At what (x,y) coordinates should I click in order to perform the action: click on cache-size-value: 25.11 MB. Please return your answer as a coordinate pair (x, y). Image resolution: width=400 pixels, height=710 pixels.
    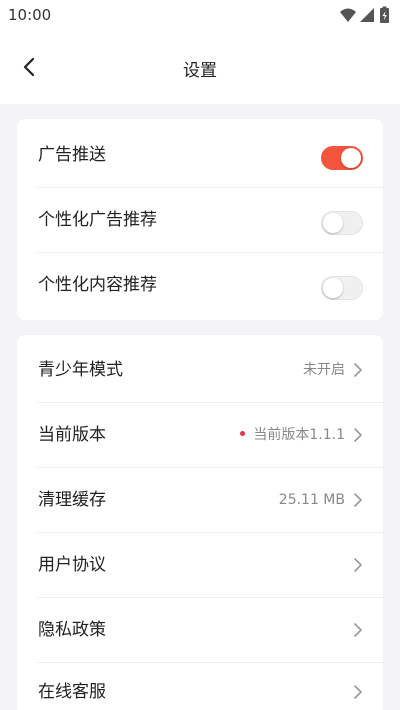
    Looking at the image, I should click on (311, 500).